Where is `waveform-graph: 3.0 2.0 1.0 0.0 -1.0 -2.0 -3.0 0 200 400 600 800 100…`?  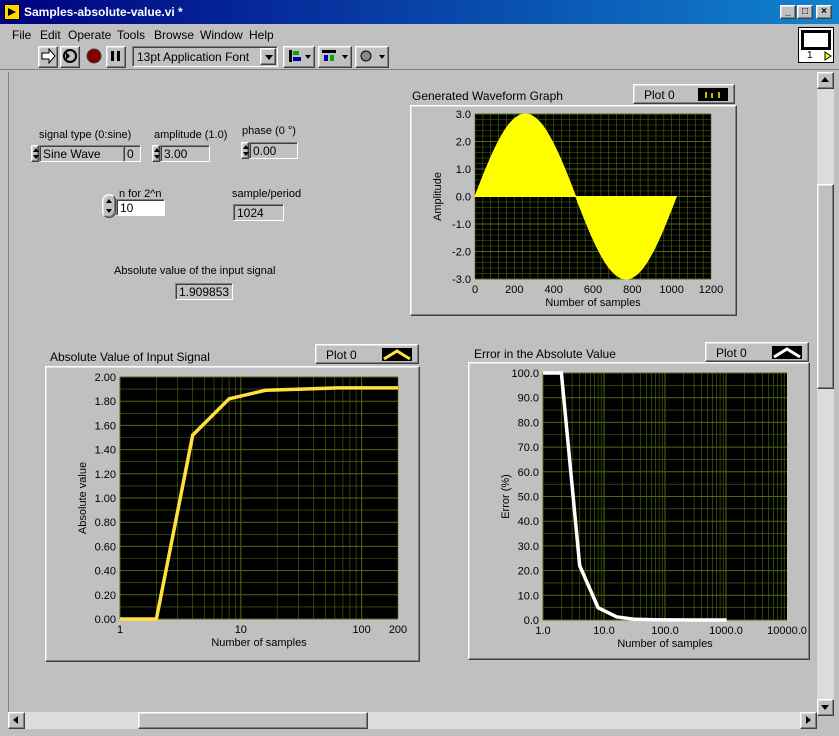 waveform-graph: 3.0 2.0 1.0 0.0 -1.0 -2.0 -3.0 0 200 400 600 800 100… is located at coordinates (573, 210).